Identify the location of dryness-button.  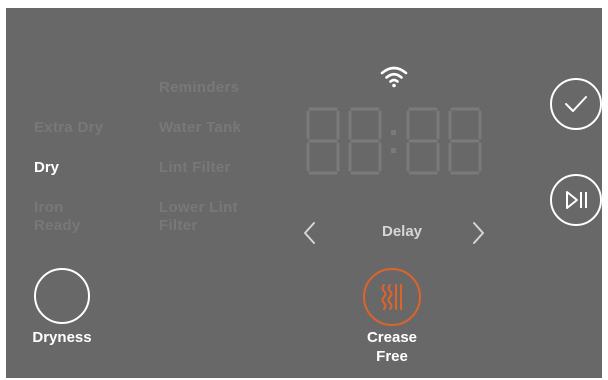
(62, 296).